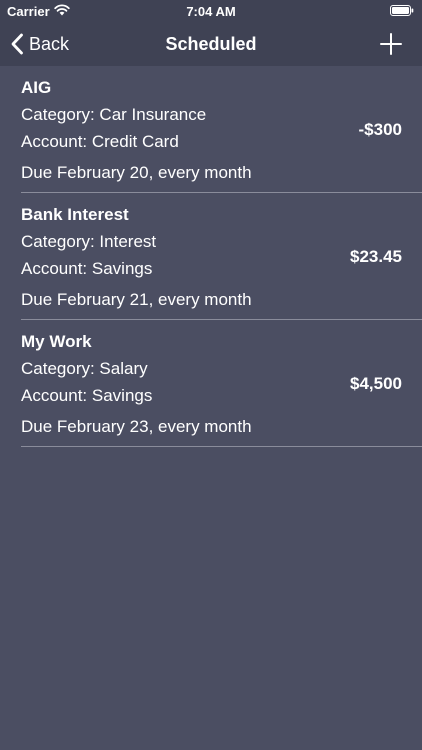 The width and height of the screenshot is (422, 750). I want to click on item-category: Category: Car Insurance, so click(114, 114).